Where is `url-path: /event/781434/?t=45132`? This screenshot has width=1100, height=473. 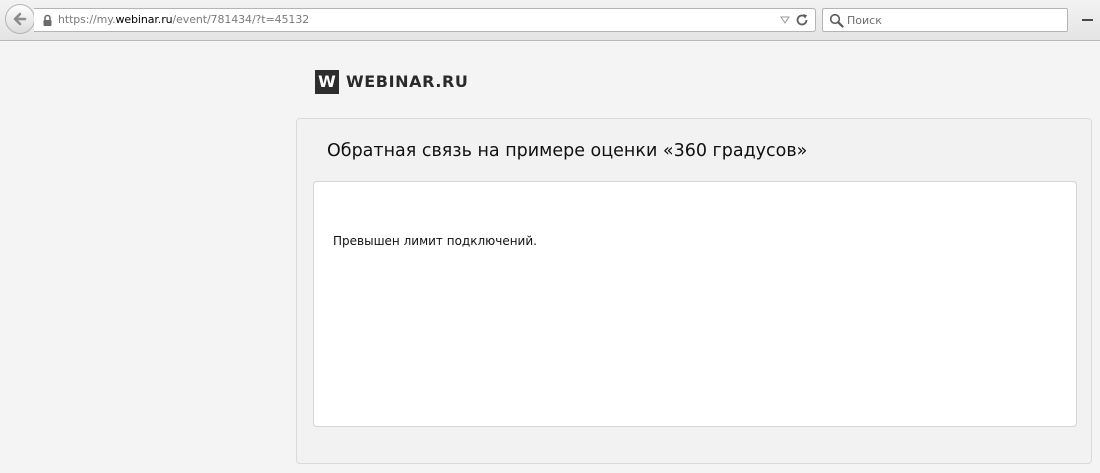 url-path: /event/781434/?t=45132 is located at coordinates (241, 19).